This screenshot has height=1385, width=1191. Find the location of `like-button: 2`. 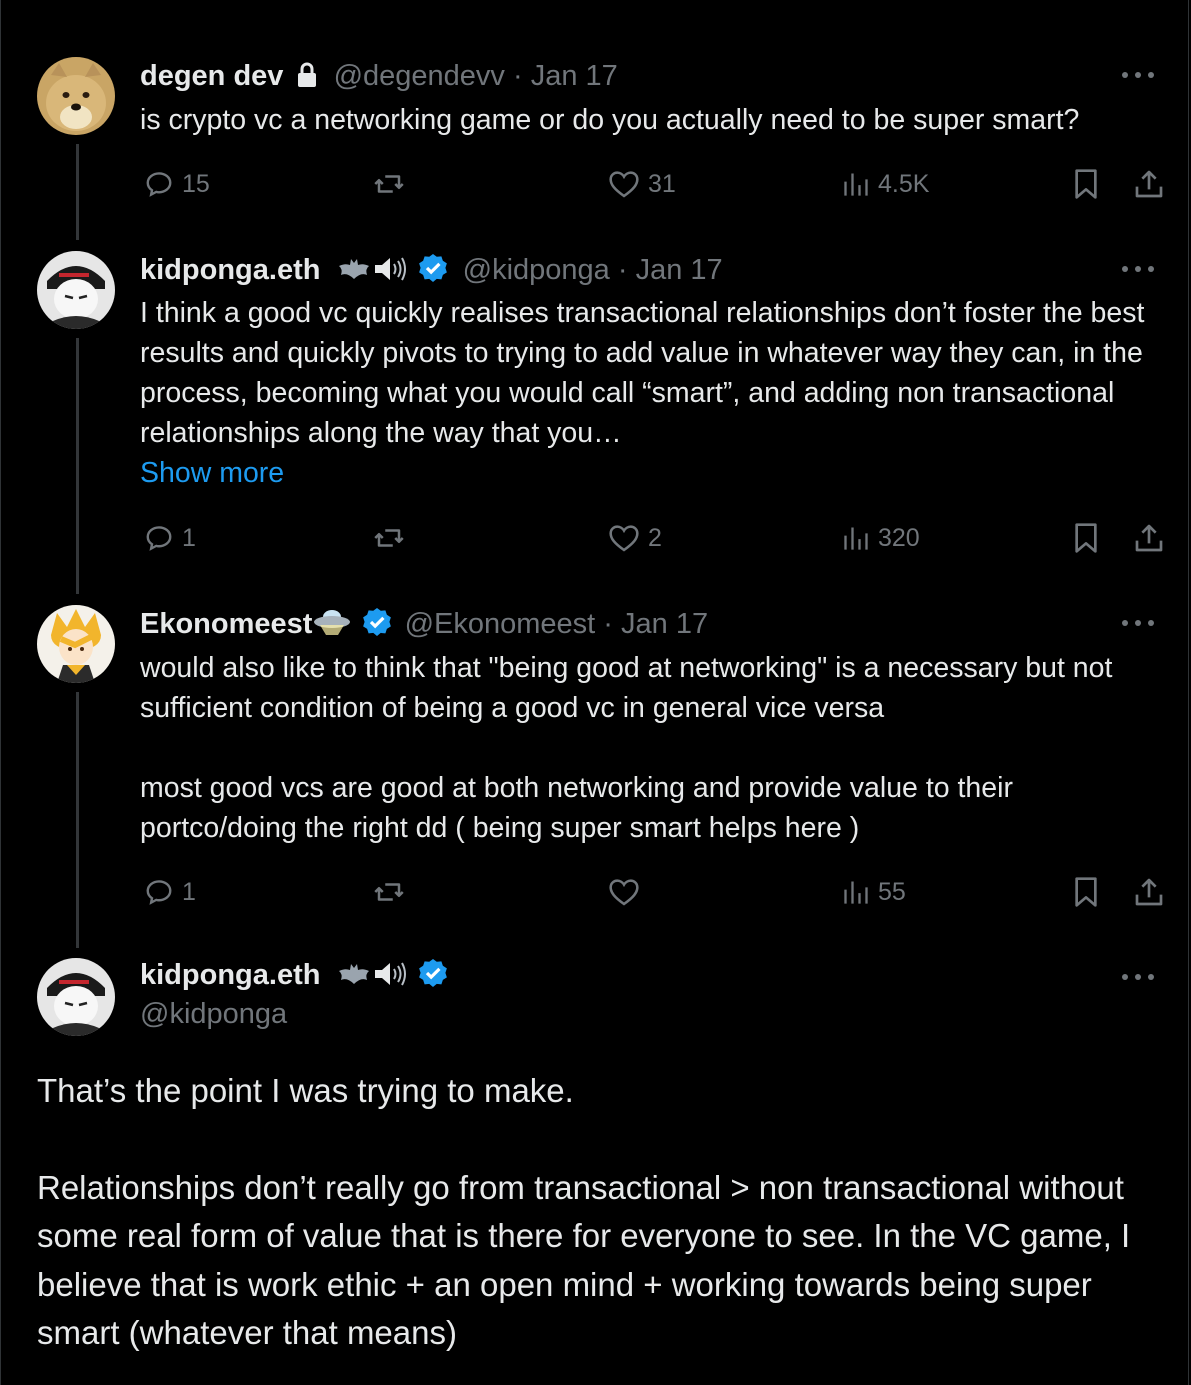

like-button: 2 is located at coordinates (635, 538).